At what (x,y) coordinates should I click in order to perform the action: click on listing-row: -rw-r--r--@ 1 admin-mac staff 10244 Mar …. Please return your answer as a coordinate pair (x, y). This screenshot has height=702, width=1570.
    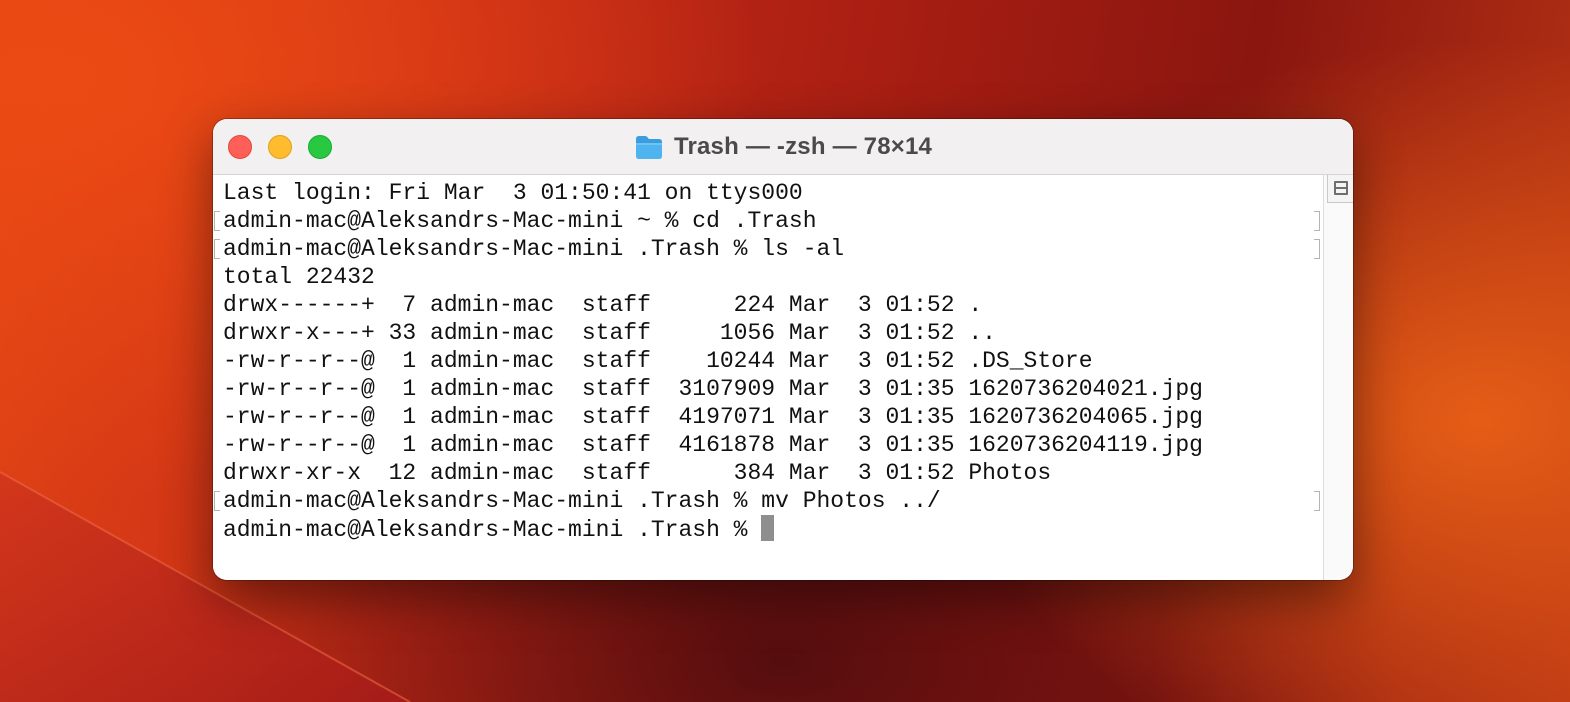
    Looking at the image, I should click on (658, 361).